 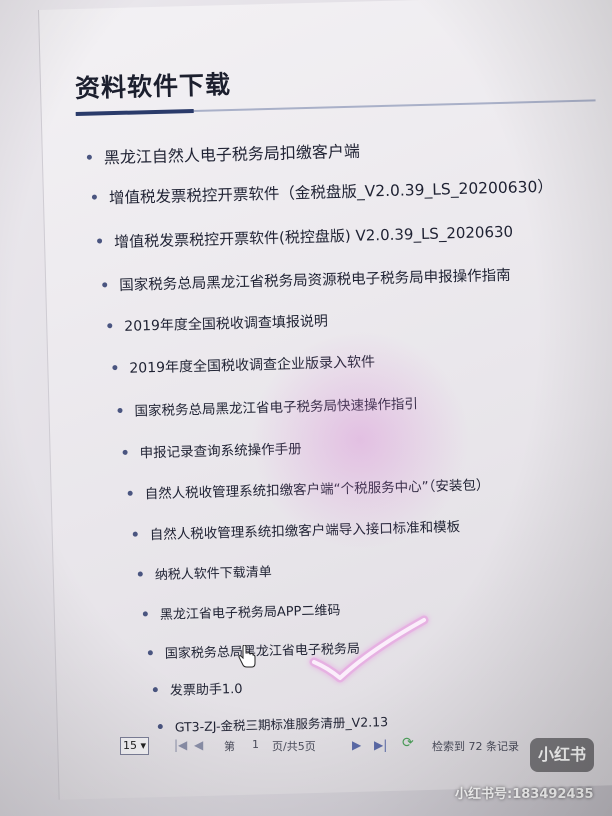 I want to click on record-count: 检索到 72 条记录, so click(x=475, y=746).